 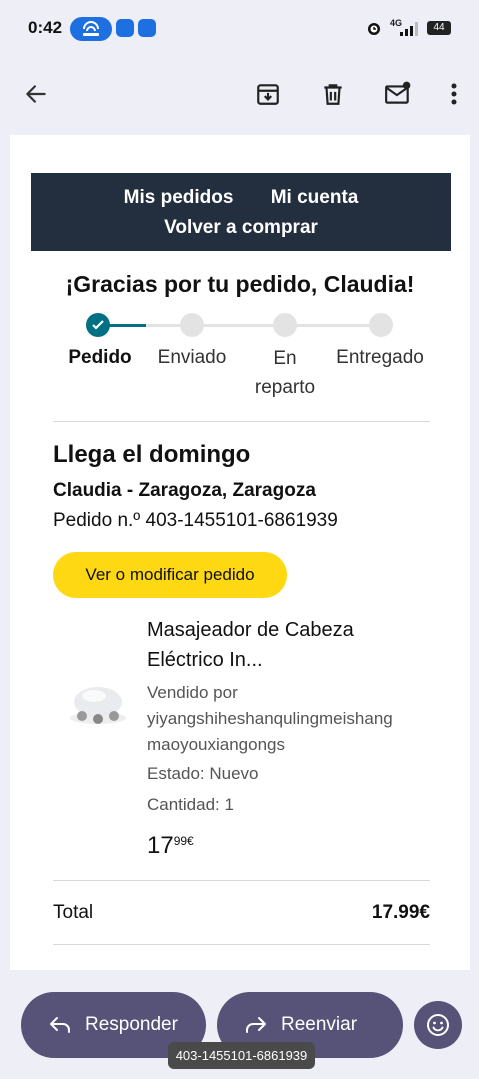 I want to click on copied-toast: 403-1455101-6861939, so click(x=241, y=1055).